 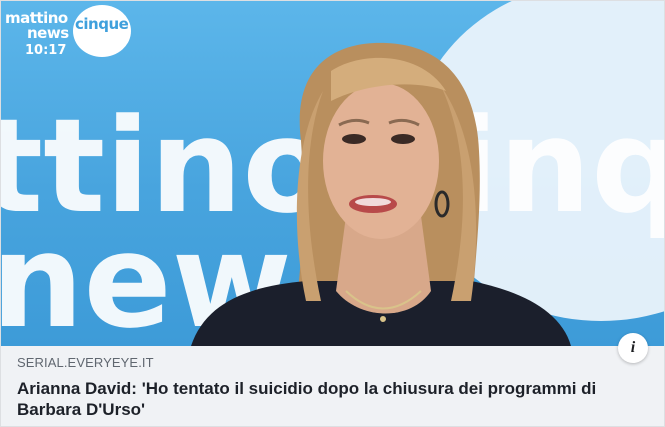 What do you see at coordinates (85, 362) in the screenshot?
I see `link-domain: SERIAL.EVERYEYE.IT` at bounding box center [85, 362].